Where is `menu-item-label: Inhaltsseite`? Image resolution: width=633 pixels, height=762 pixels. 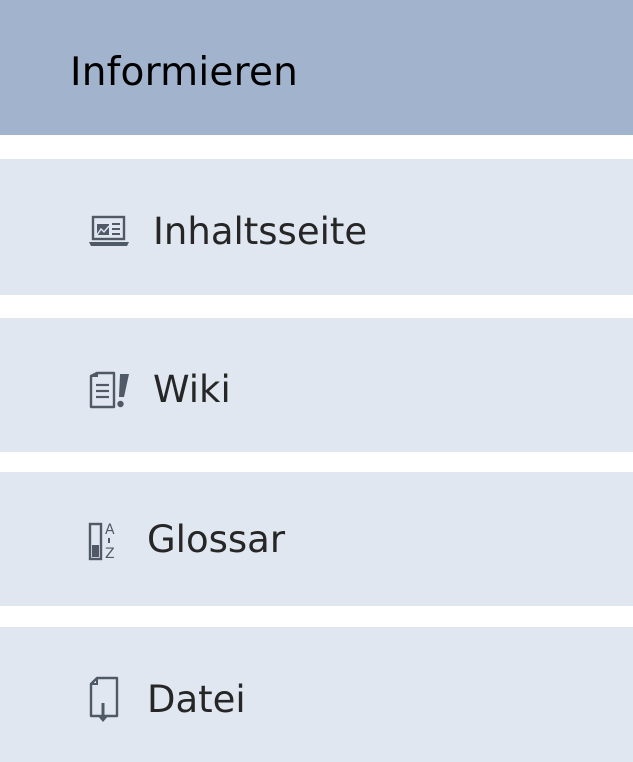 menu-item-label: Inhaltsseite is located at coordinates (260, 231).